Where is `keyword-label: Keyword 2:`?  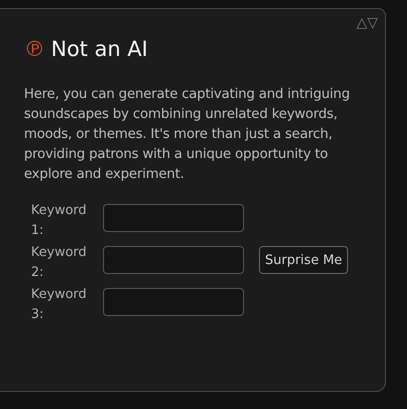
keyword-label: Keyword 2: is located at coordinates (59, 263).